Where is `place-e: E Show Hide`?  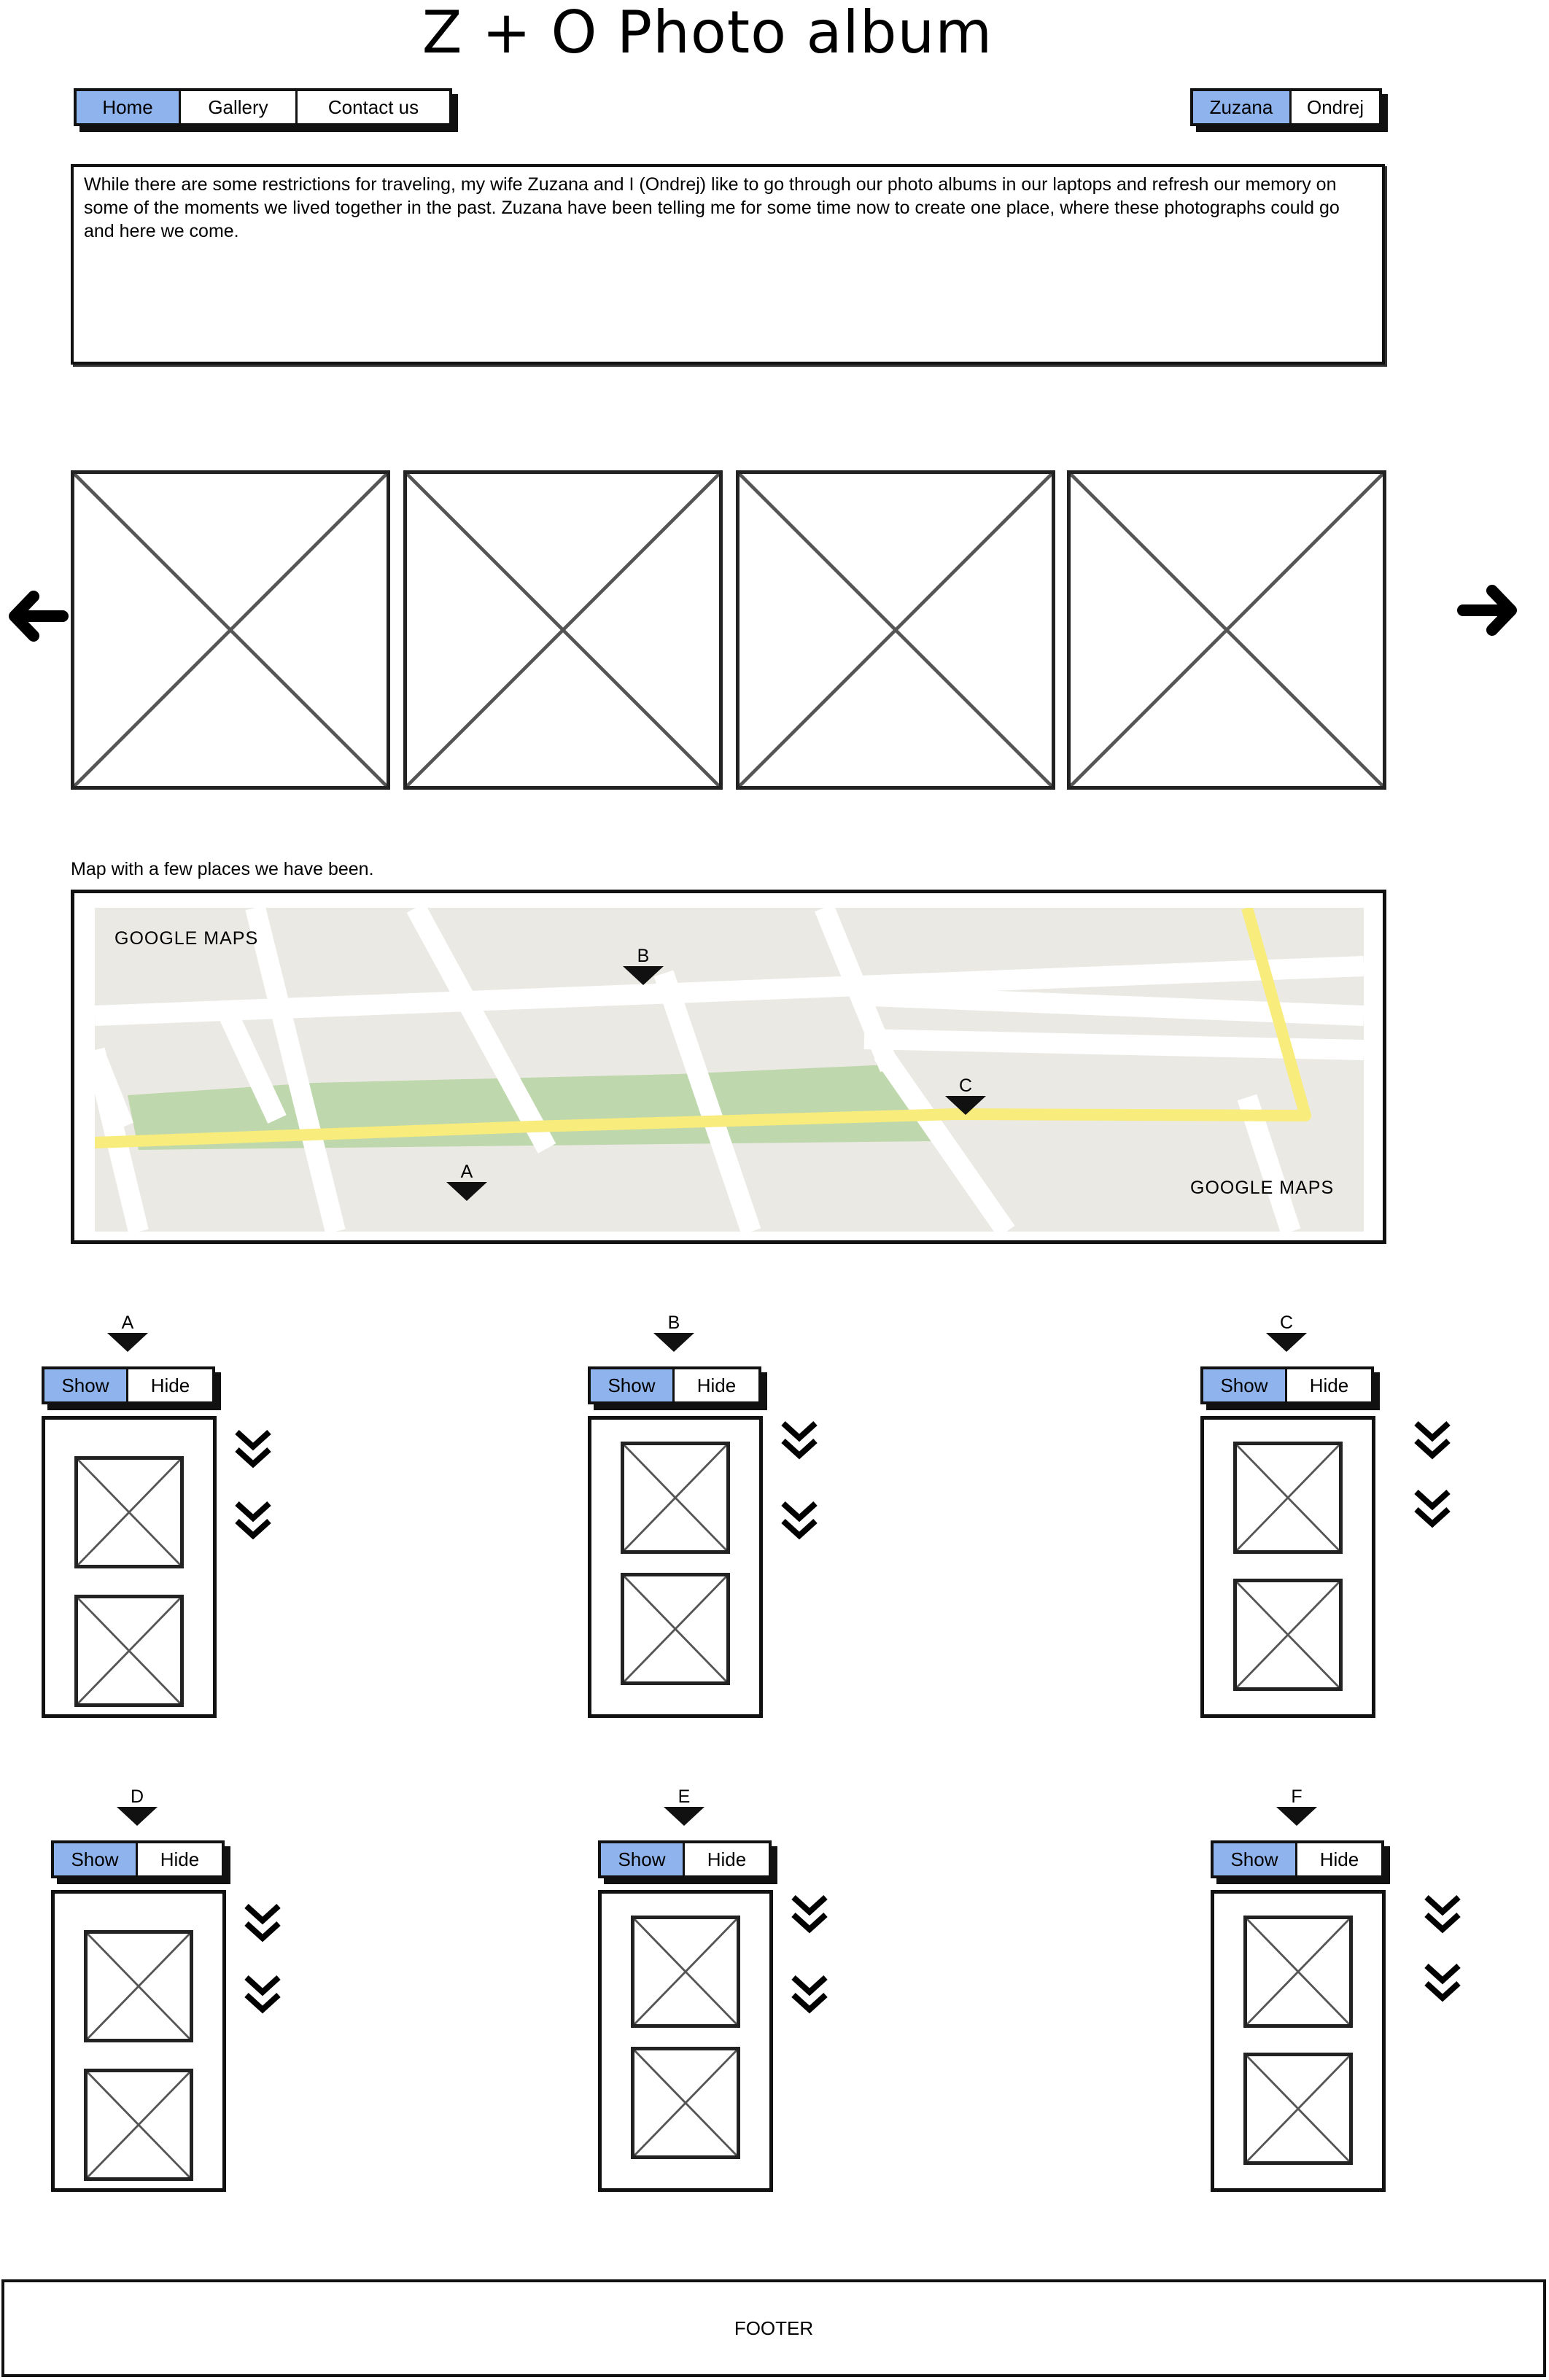 place-e: E Show Hide is located at coordinates (729, 1997).